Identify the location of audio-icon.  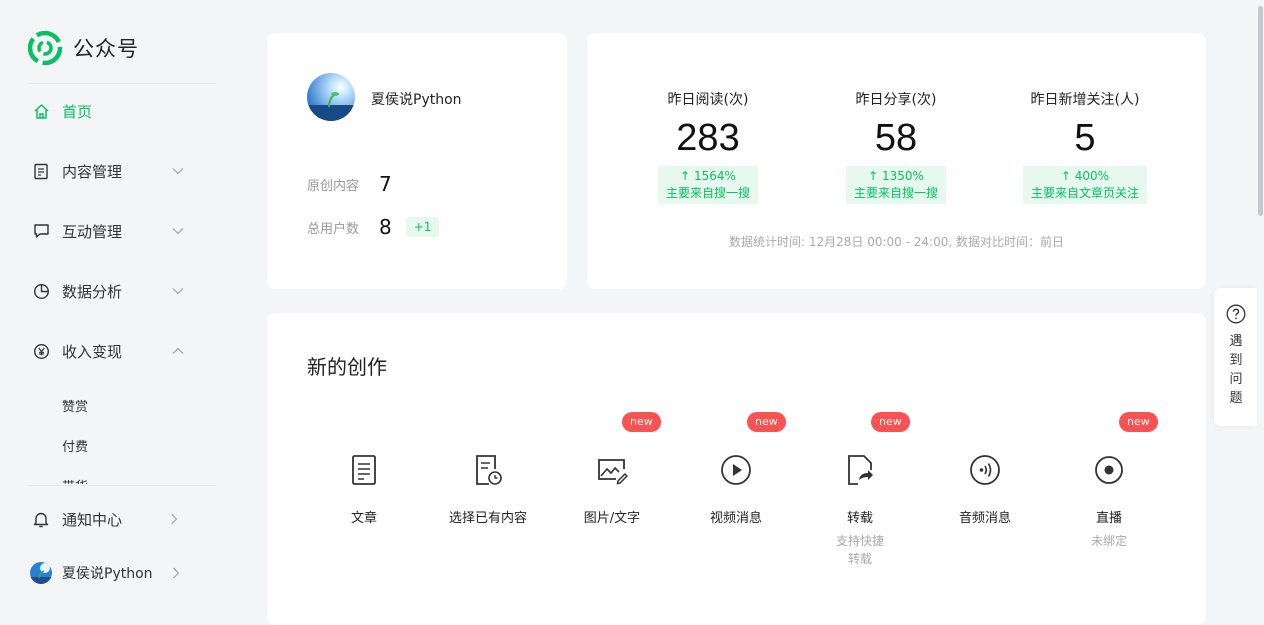
(985, 470).